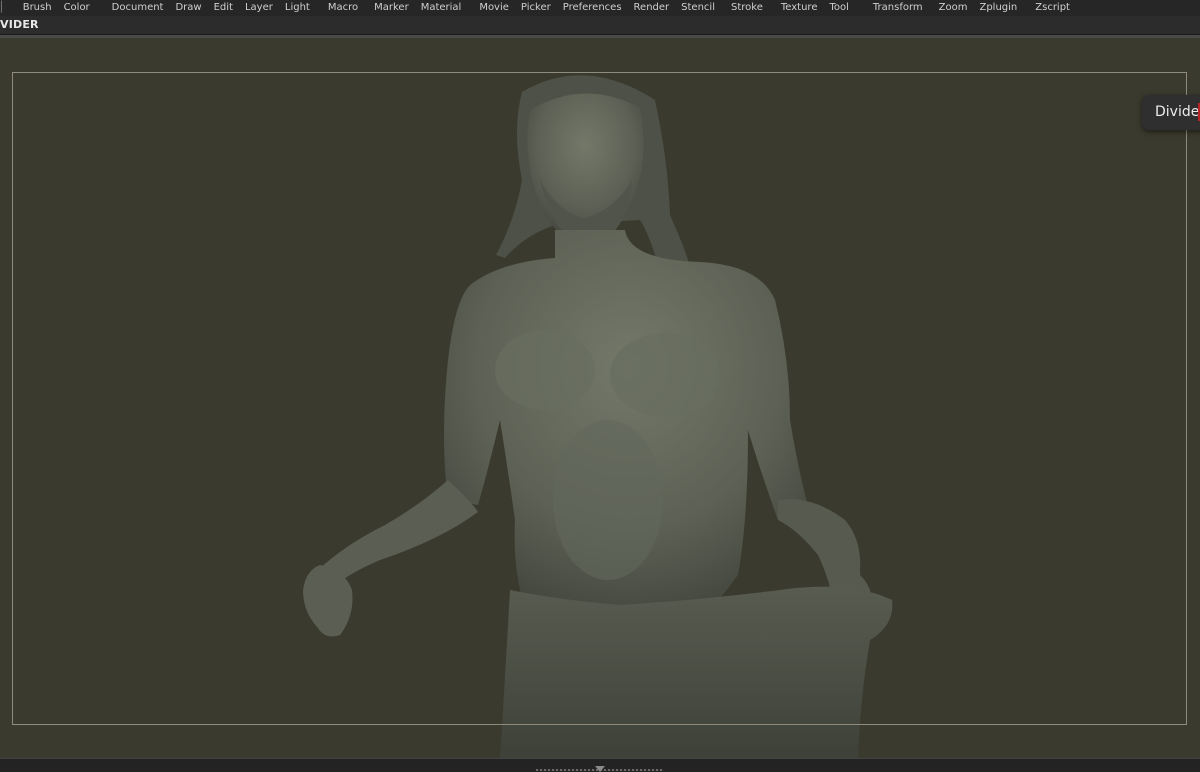 The width and height of the screenshot is (1200, 772). What do you see at coordinates (600, 765) in the screenshot?
I see `bottom-shelf` at bounding box center [600, 765].